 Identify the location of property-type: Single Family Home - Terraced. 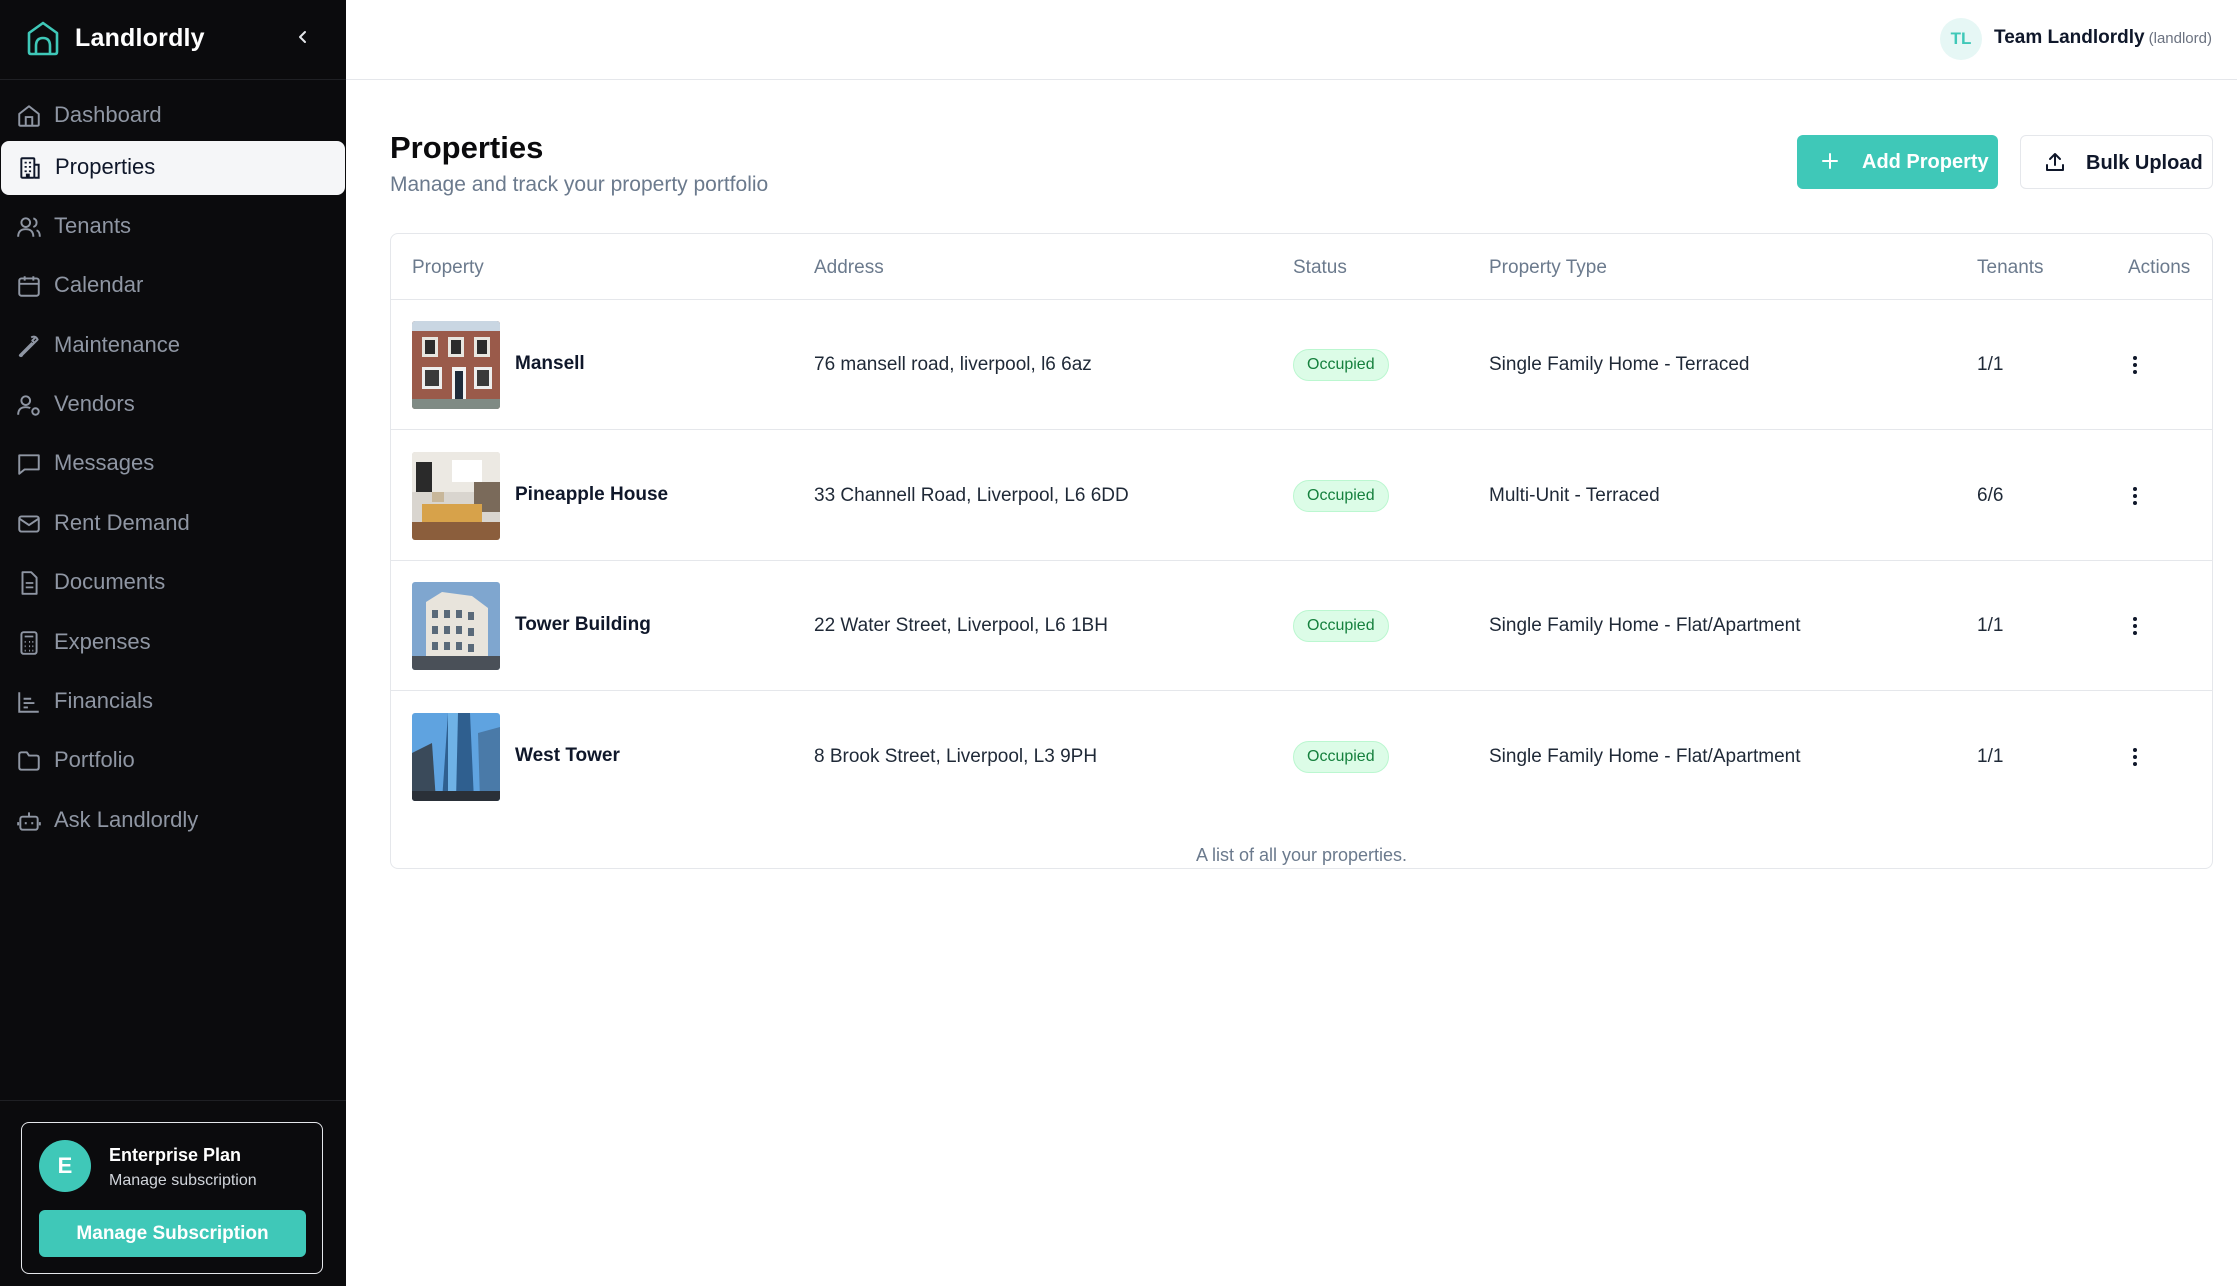
(1619, 364).